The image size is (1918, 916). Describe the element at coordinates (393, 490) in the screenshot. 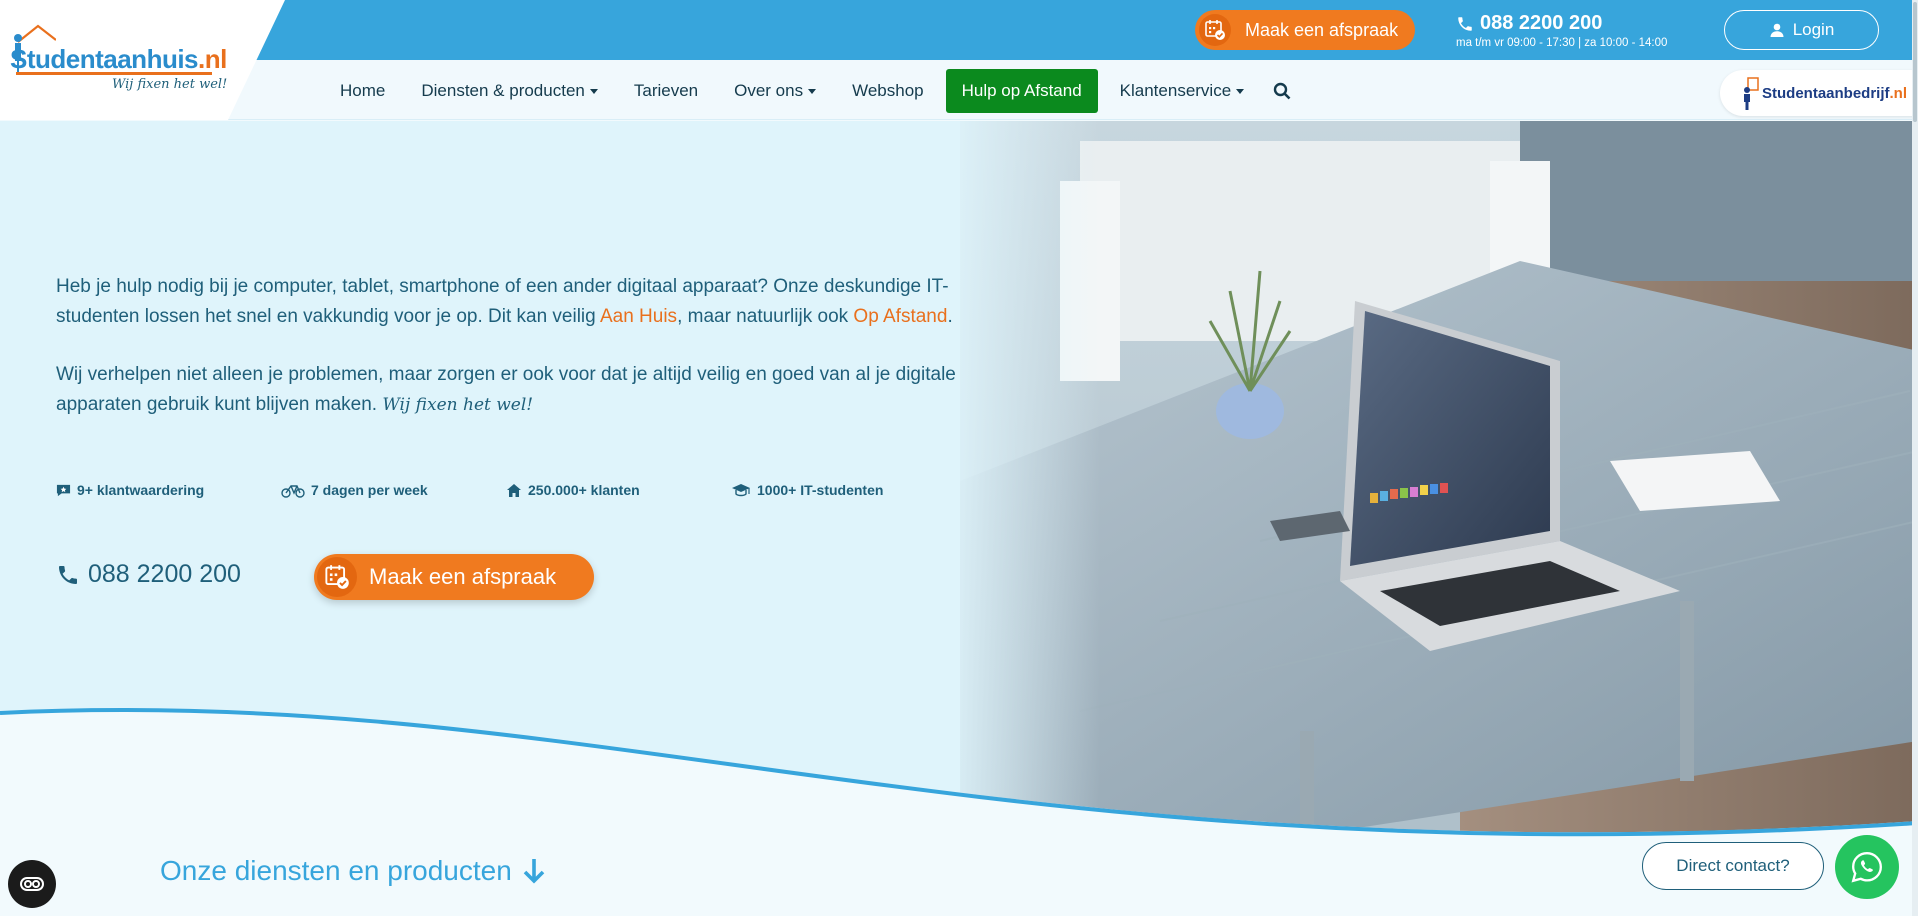

I see `usp-days: 7 dagen per week` at that location.